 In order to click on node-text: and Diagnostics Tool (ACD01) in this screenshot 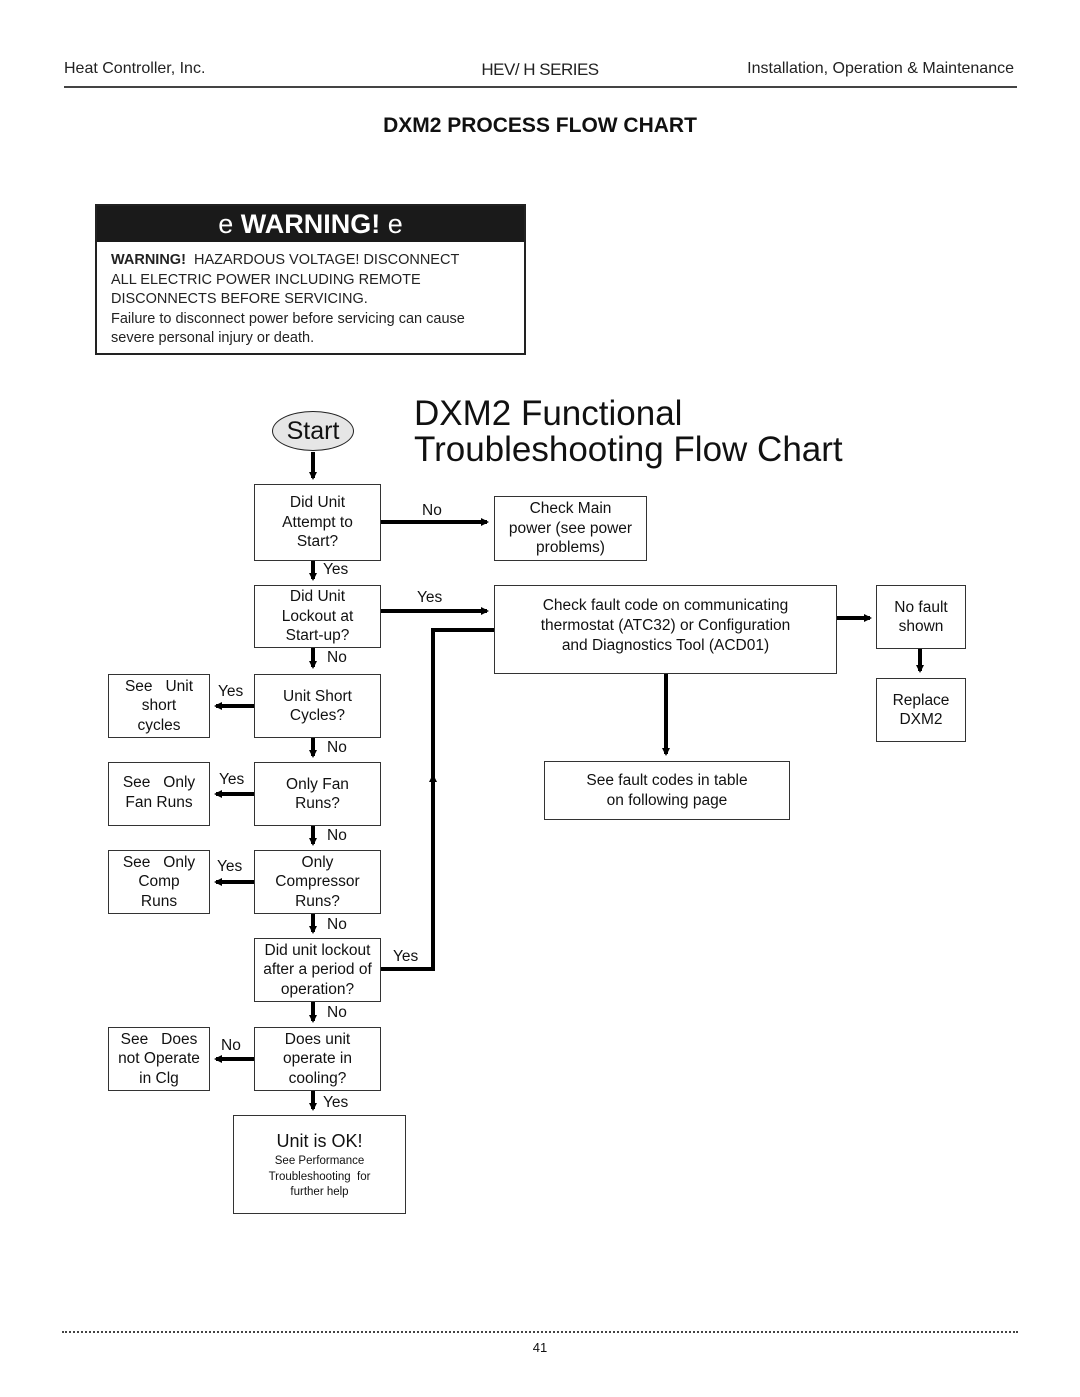, I will do `click(665, 645)`.